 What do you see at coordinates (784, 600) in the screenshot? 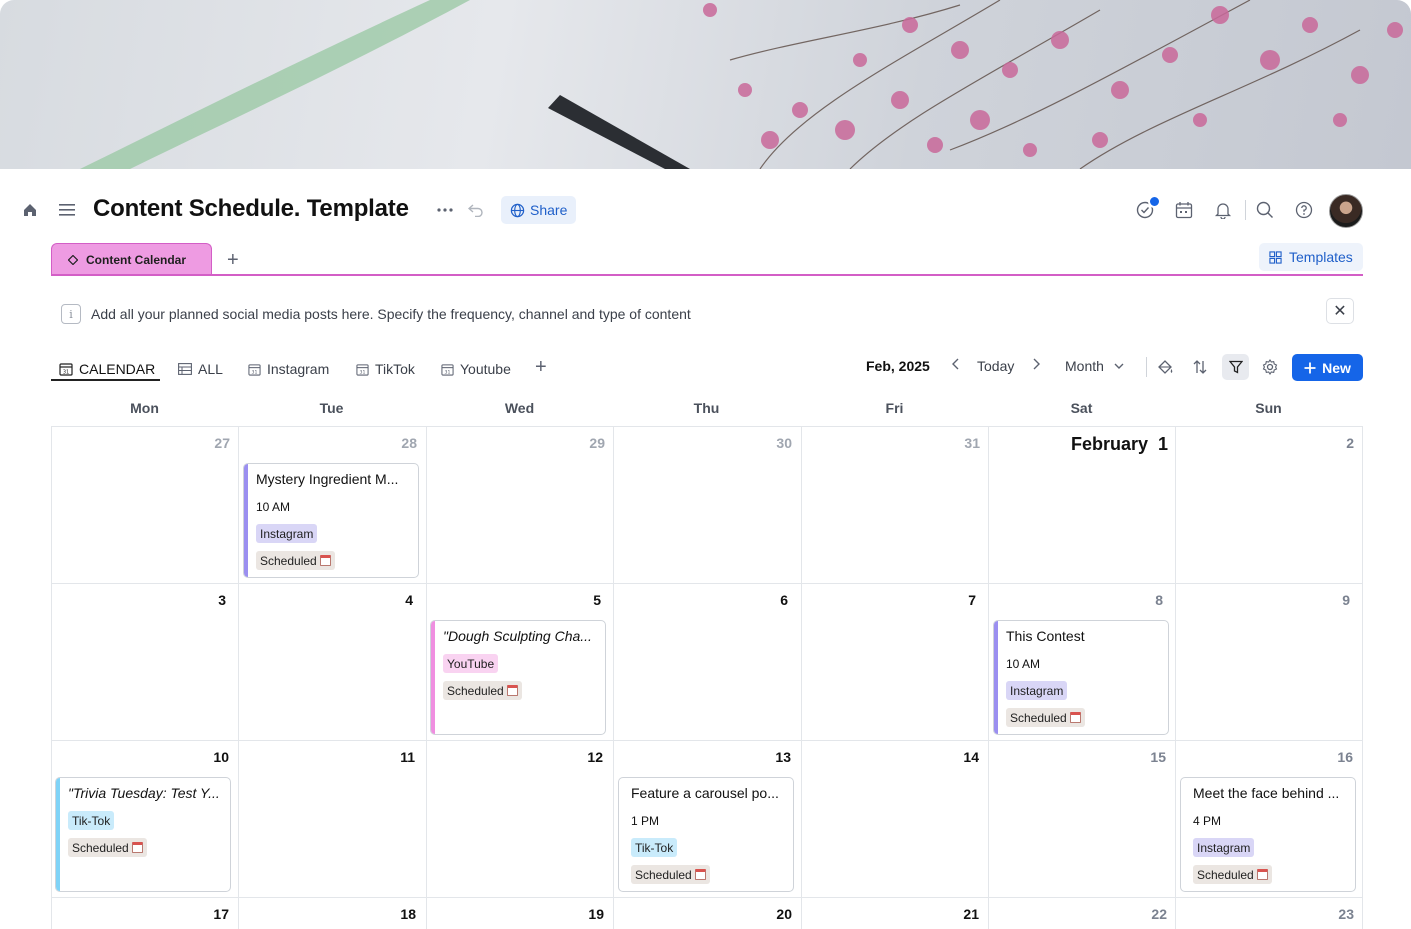
I see `day-number: 6` at bounding box center [784, 600].